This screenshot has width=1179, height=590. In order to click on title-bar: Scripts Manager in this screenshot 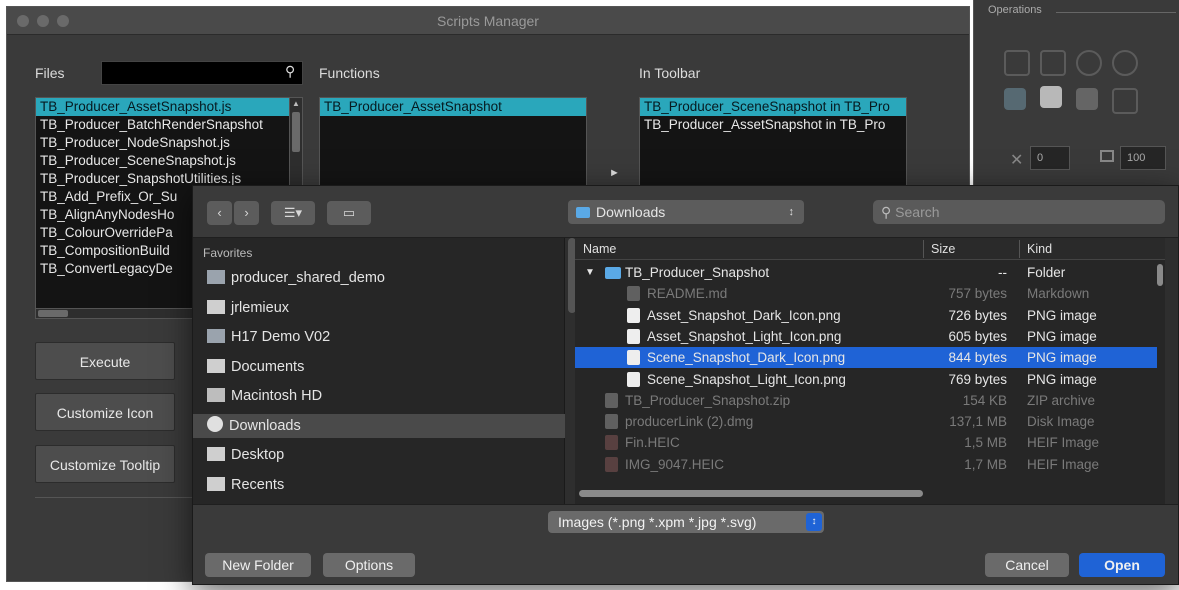, I will do `click(488, 21)`.